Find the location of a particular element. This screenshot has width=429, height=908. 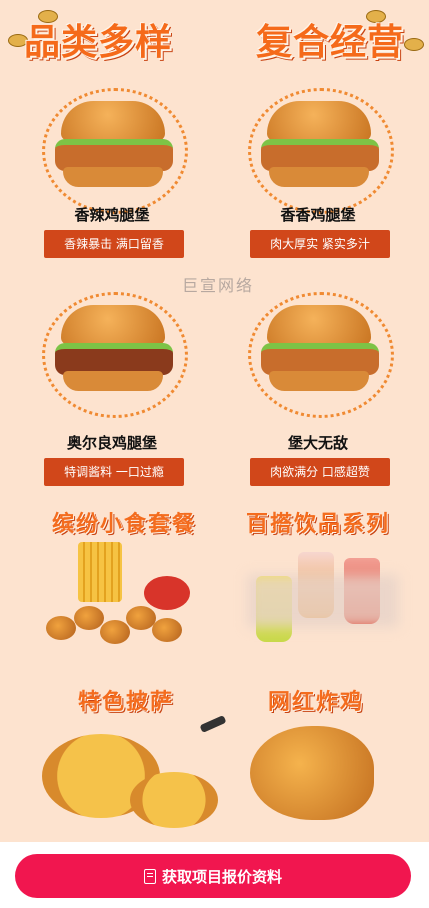

cta-bar: 获取项目报价资料 is located at coordinates (214, 875).